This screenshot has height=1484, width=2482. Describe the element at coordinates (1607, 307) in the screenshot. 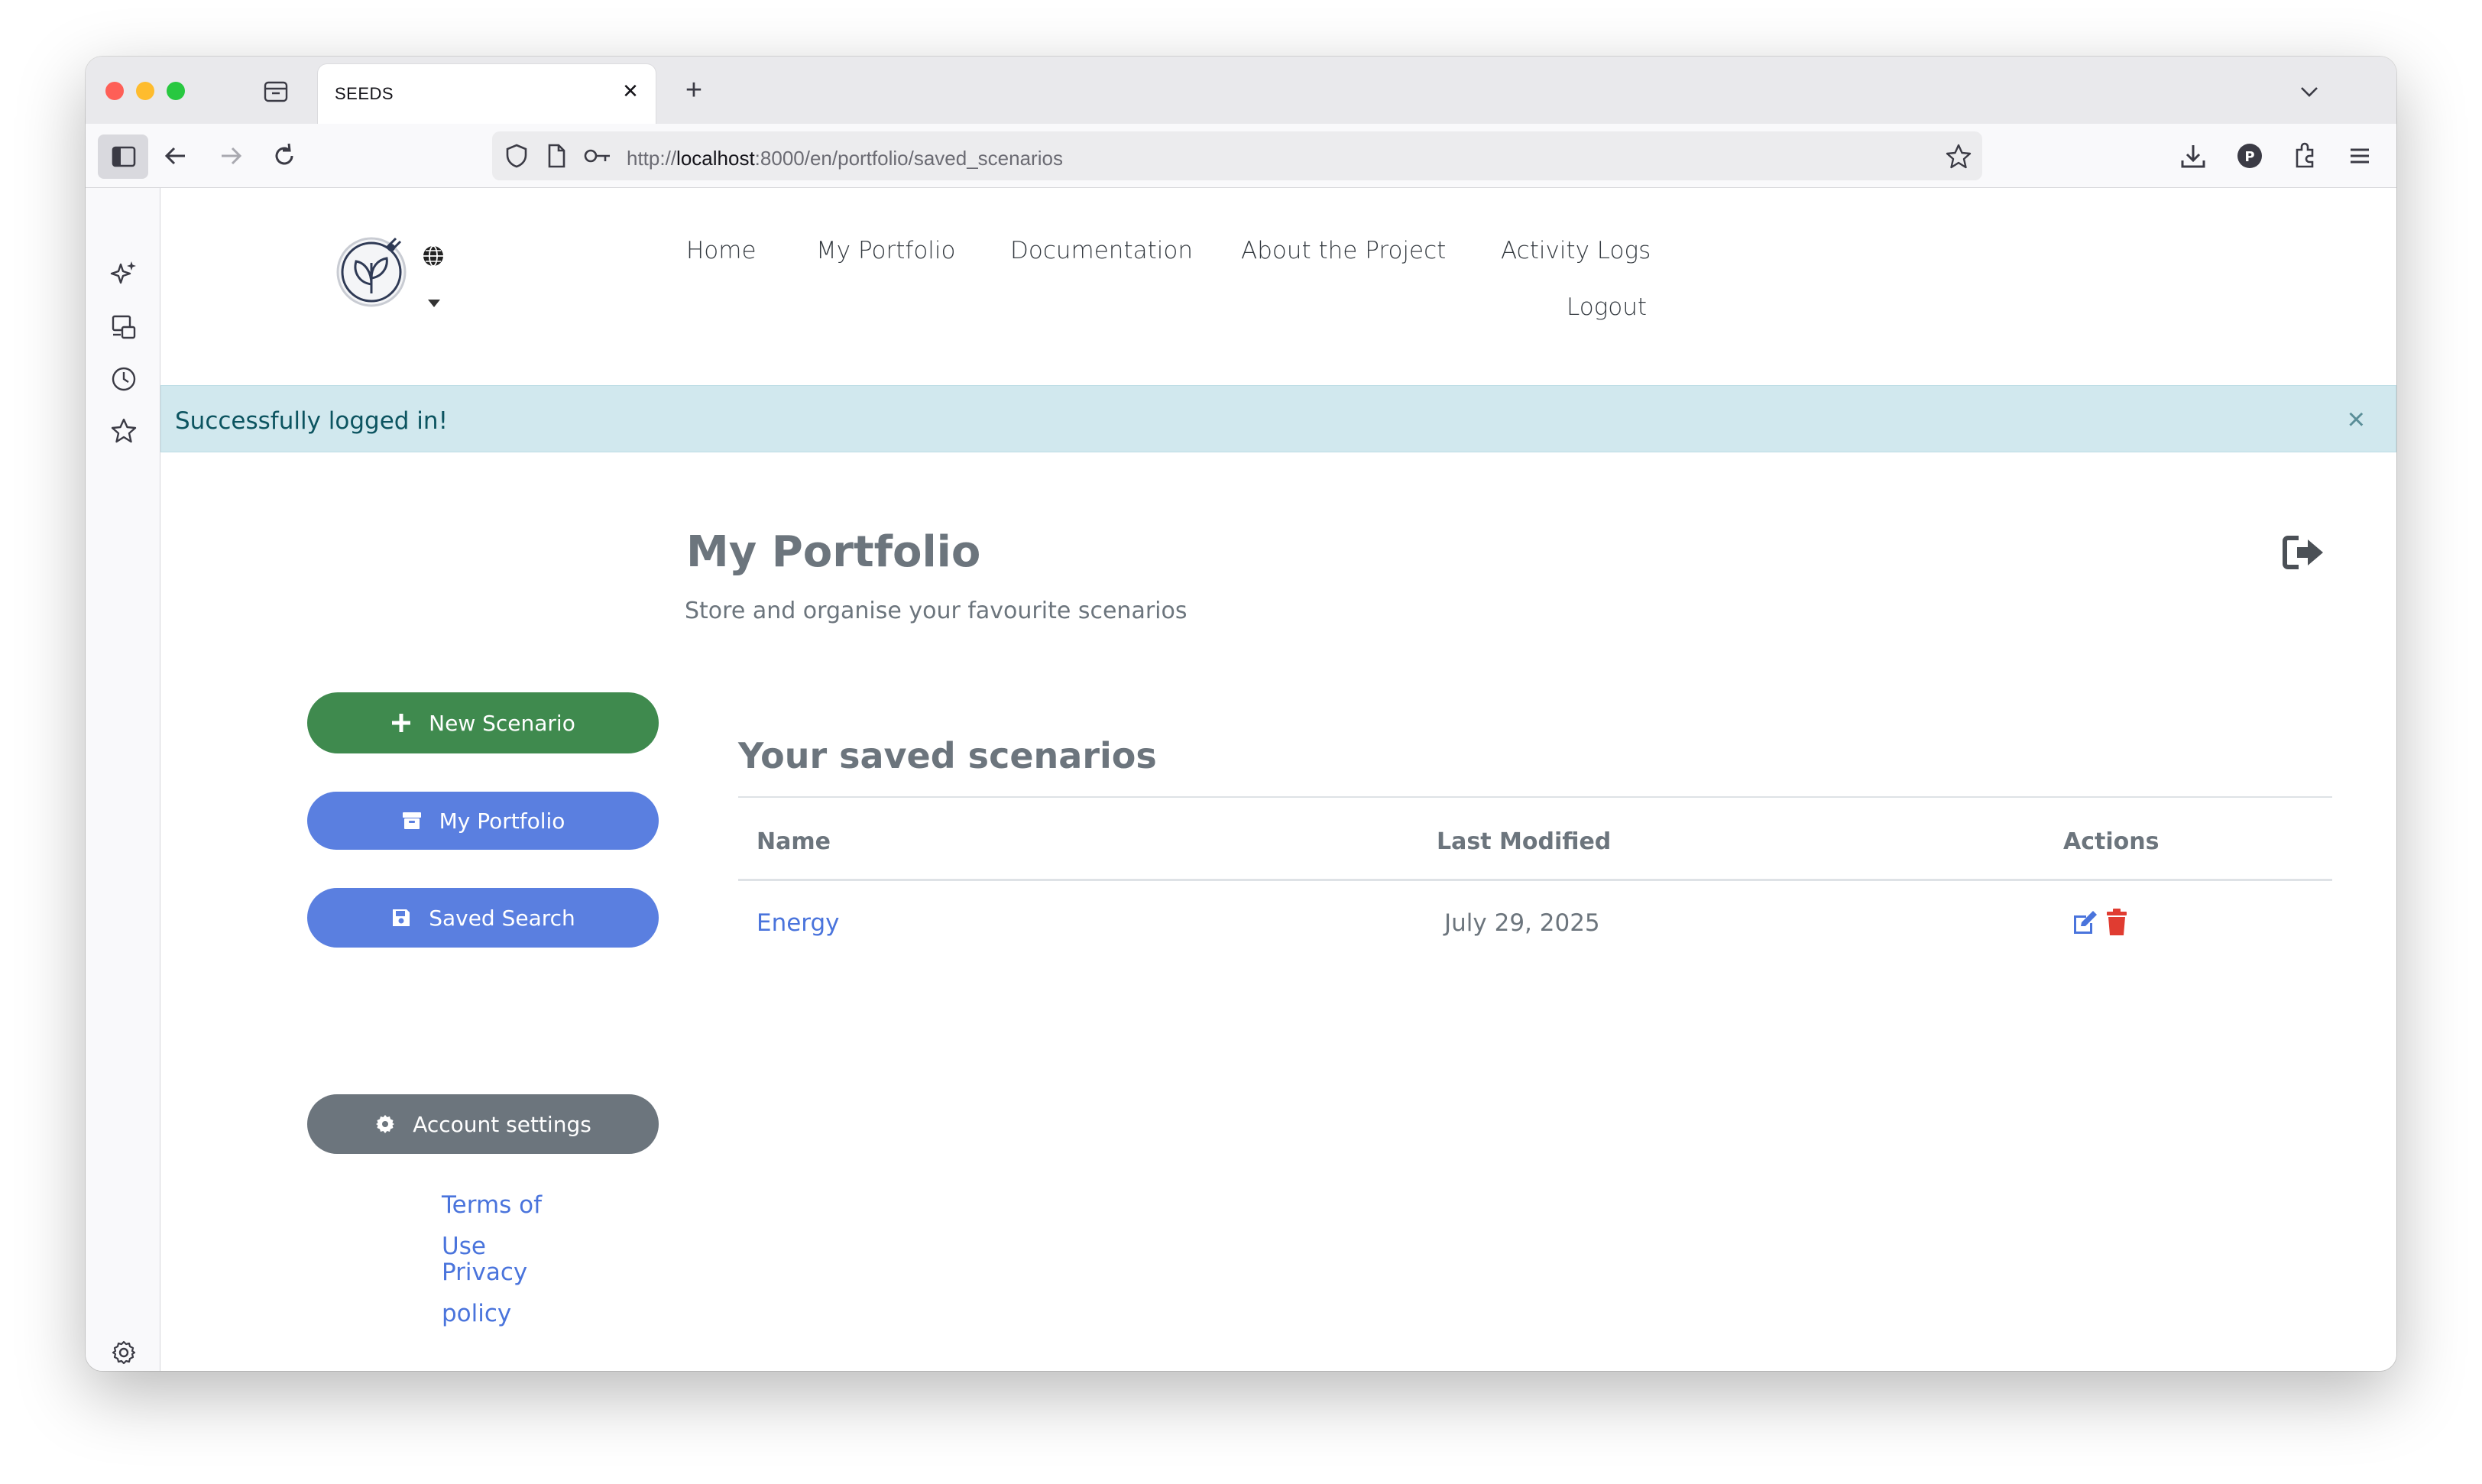

I see `nav-logout: Logout` at that location.